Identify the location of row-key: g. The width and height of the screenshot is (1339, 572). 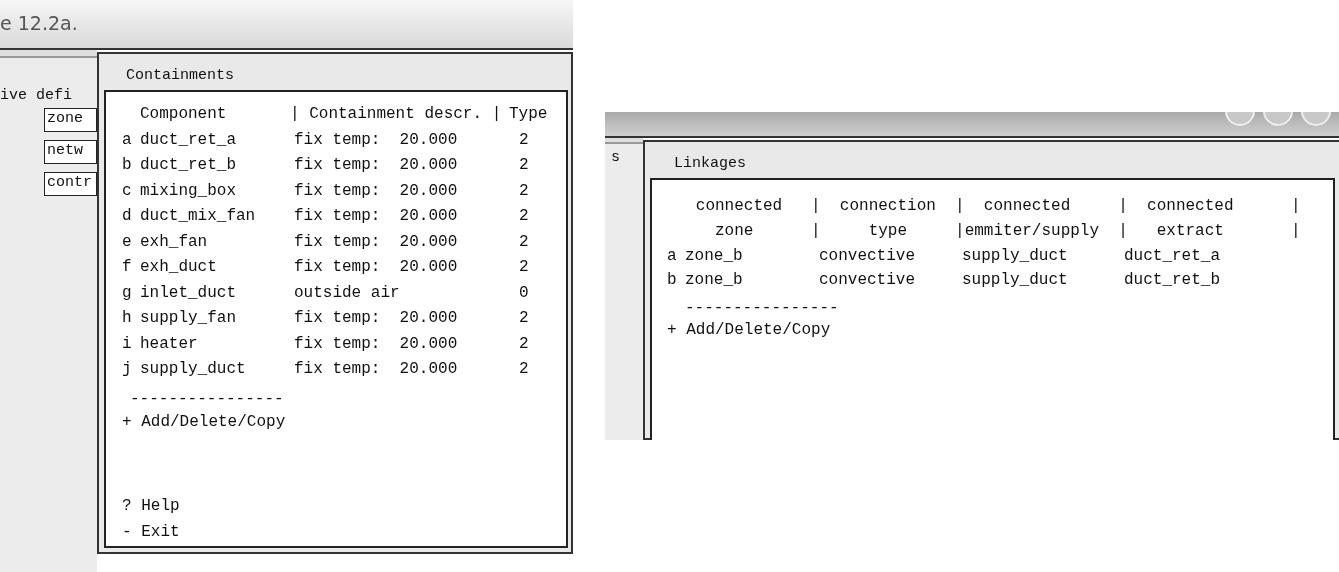
(131, 293).